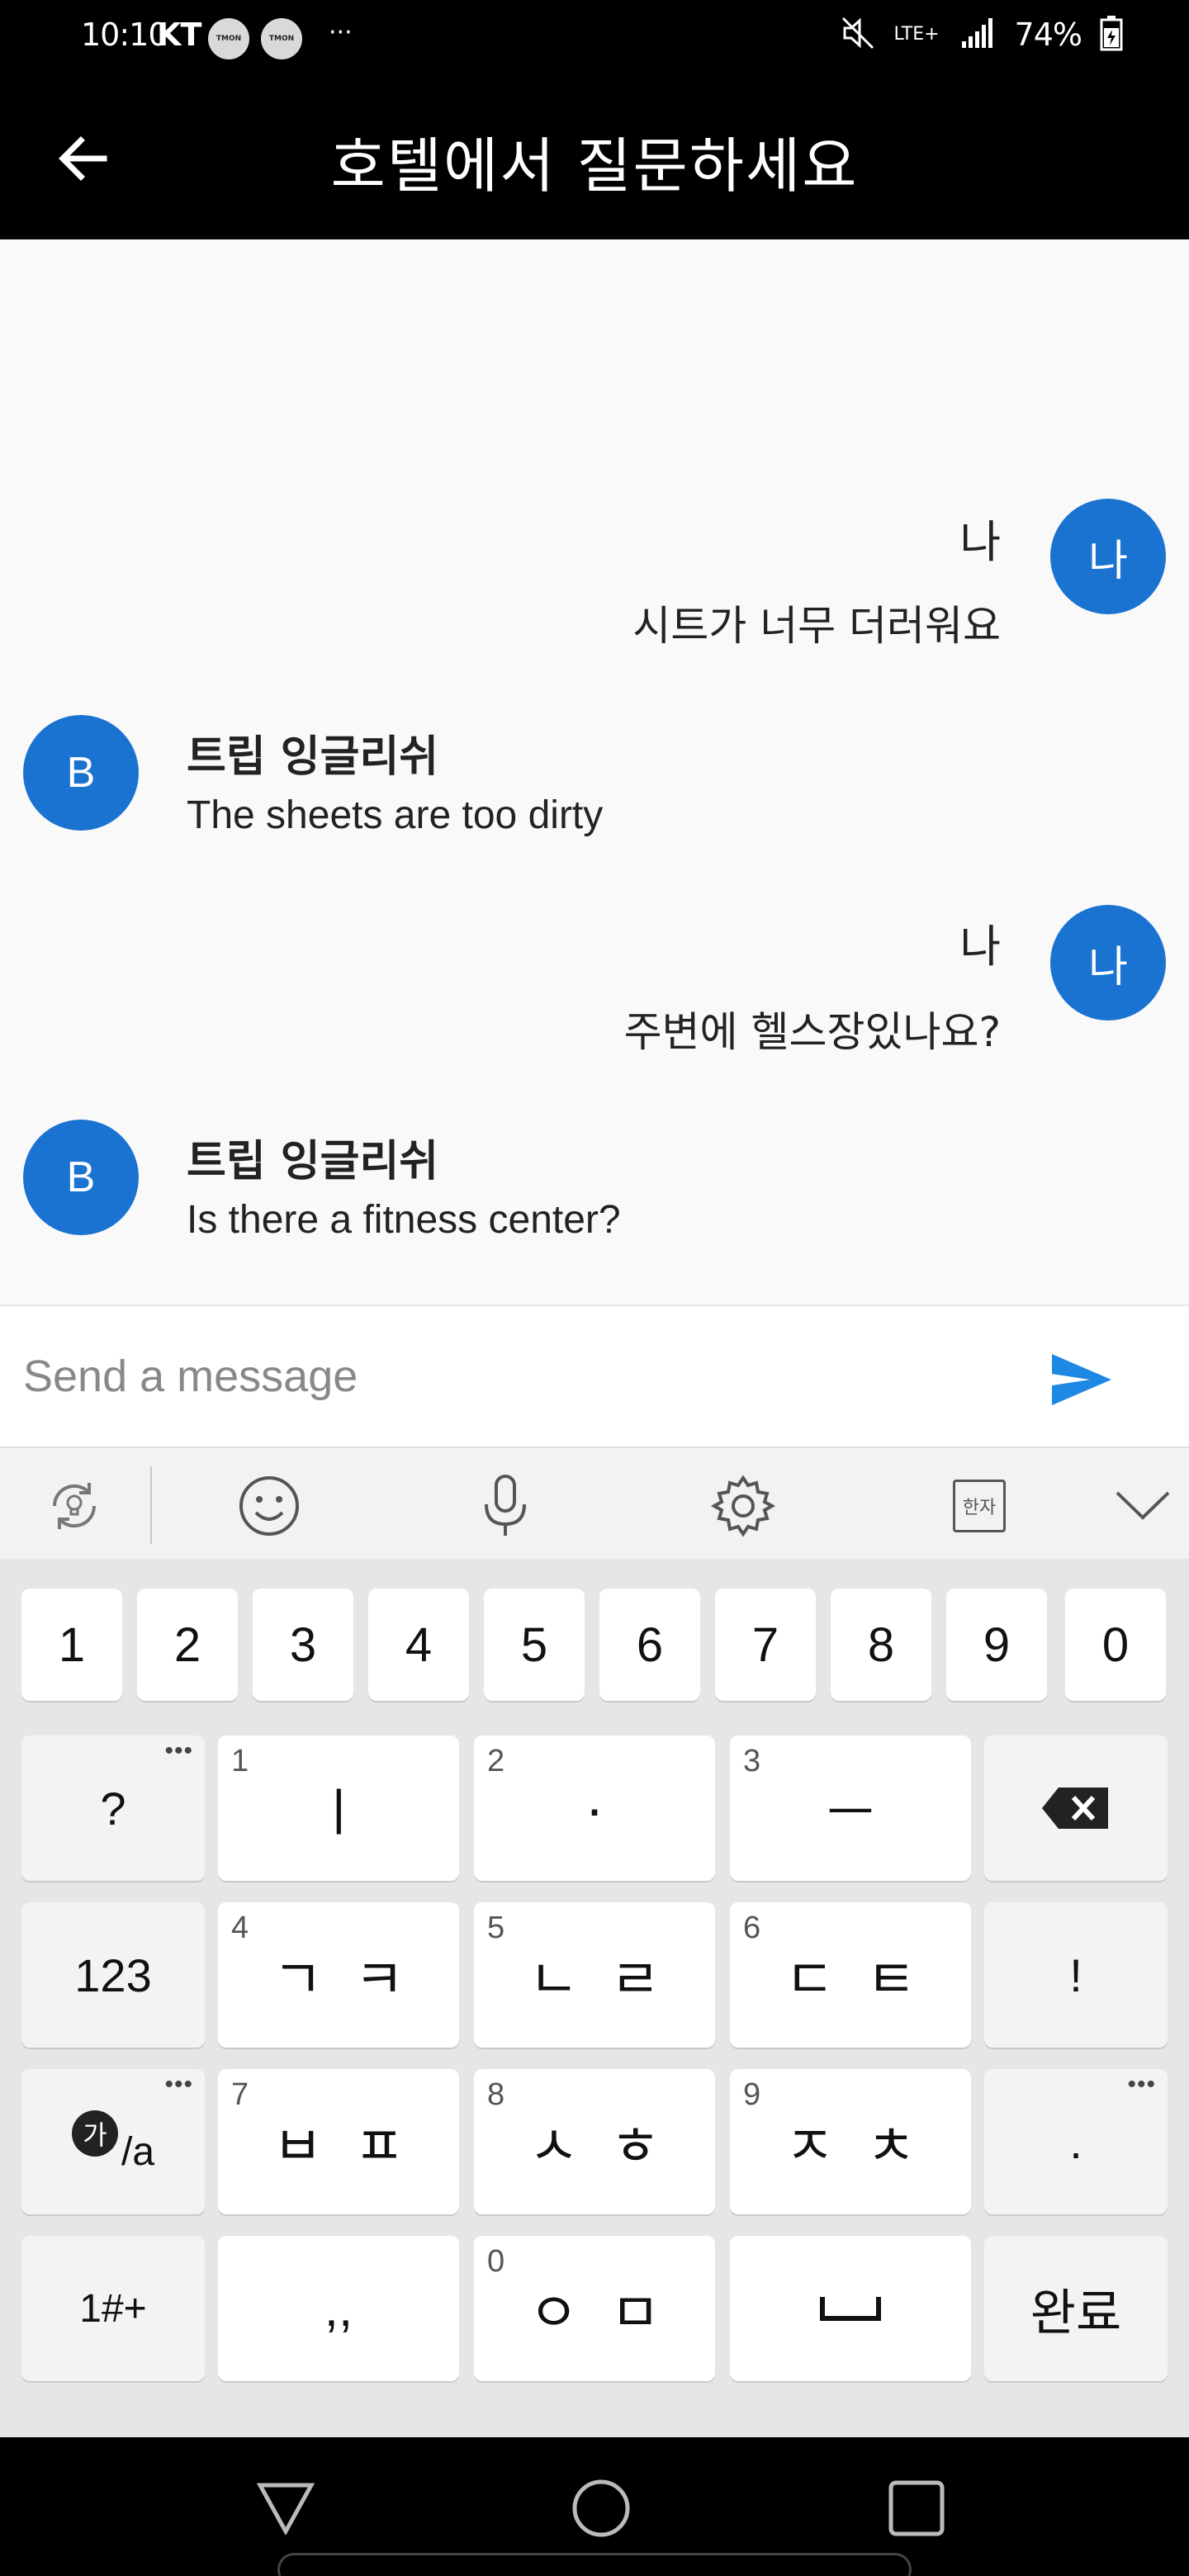 The image size is (1189, 2576). What do you see at coordinates (269, 1506) in the screenshot?
I see `emoji-icon` at bounding box center [269, 1506].